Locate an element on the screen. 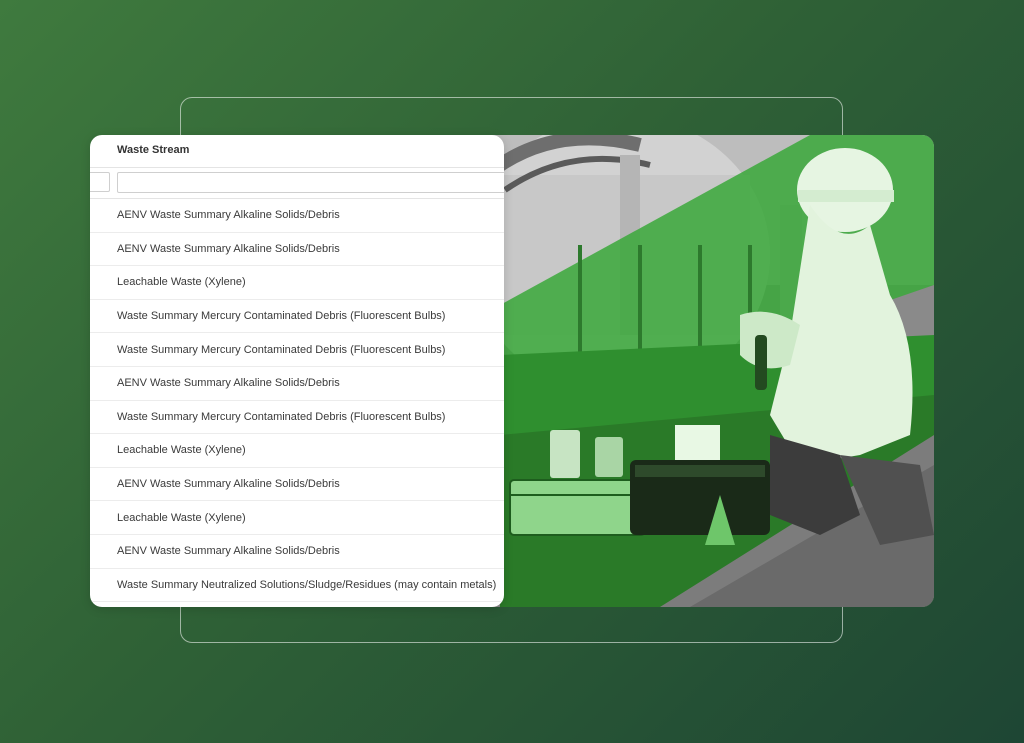 The width and height of the screenshot is (1024, 743). table-header: Waste Stream is located at coordinates (297, 151).